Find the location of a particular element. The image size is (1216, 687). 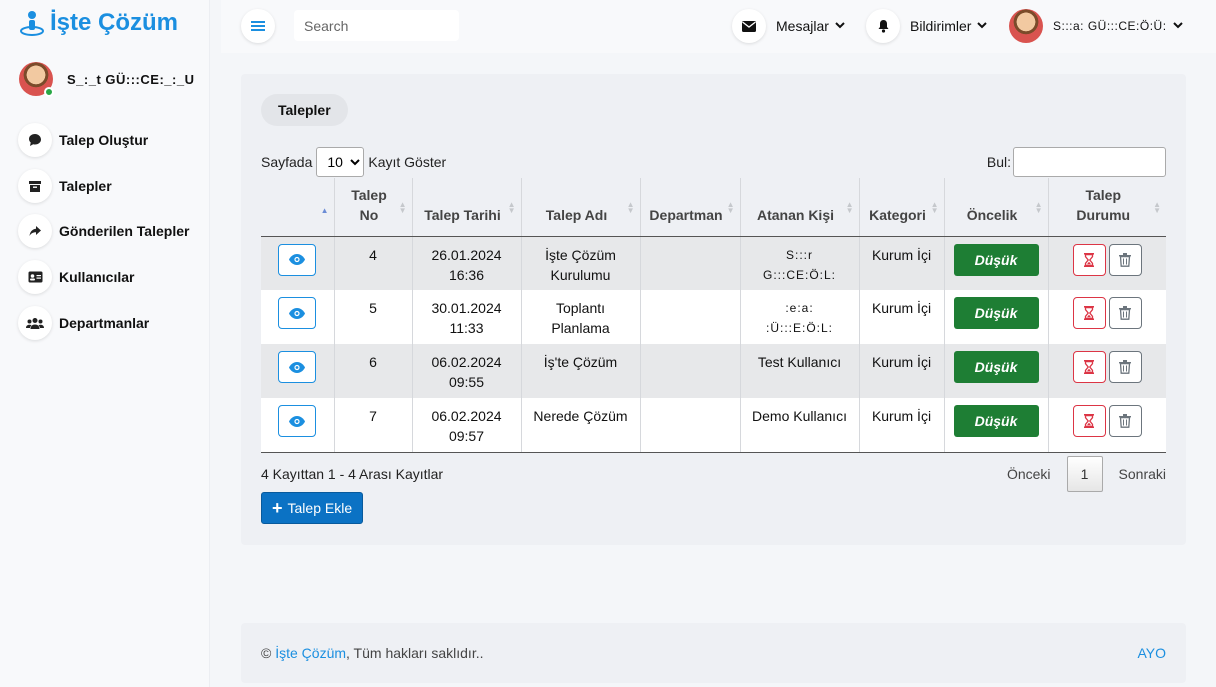

envelope-icon is located at coordinates (749, 26).